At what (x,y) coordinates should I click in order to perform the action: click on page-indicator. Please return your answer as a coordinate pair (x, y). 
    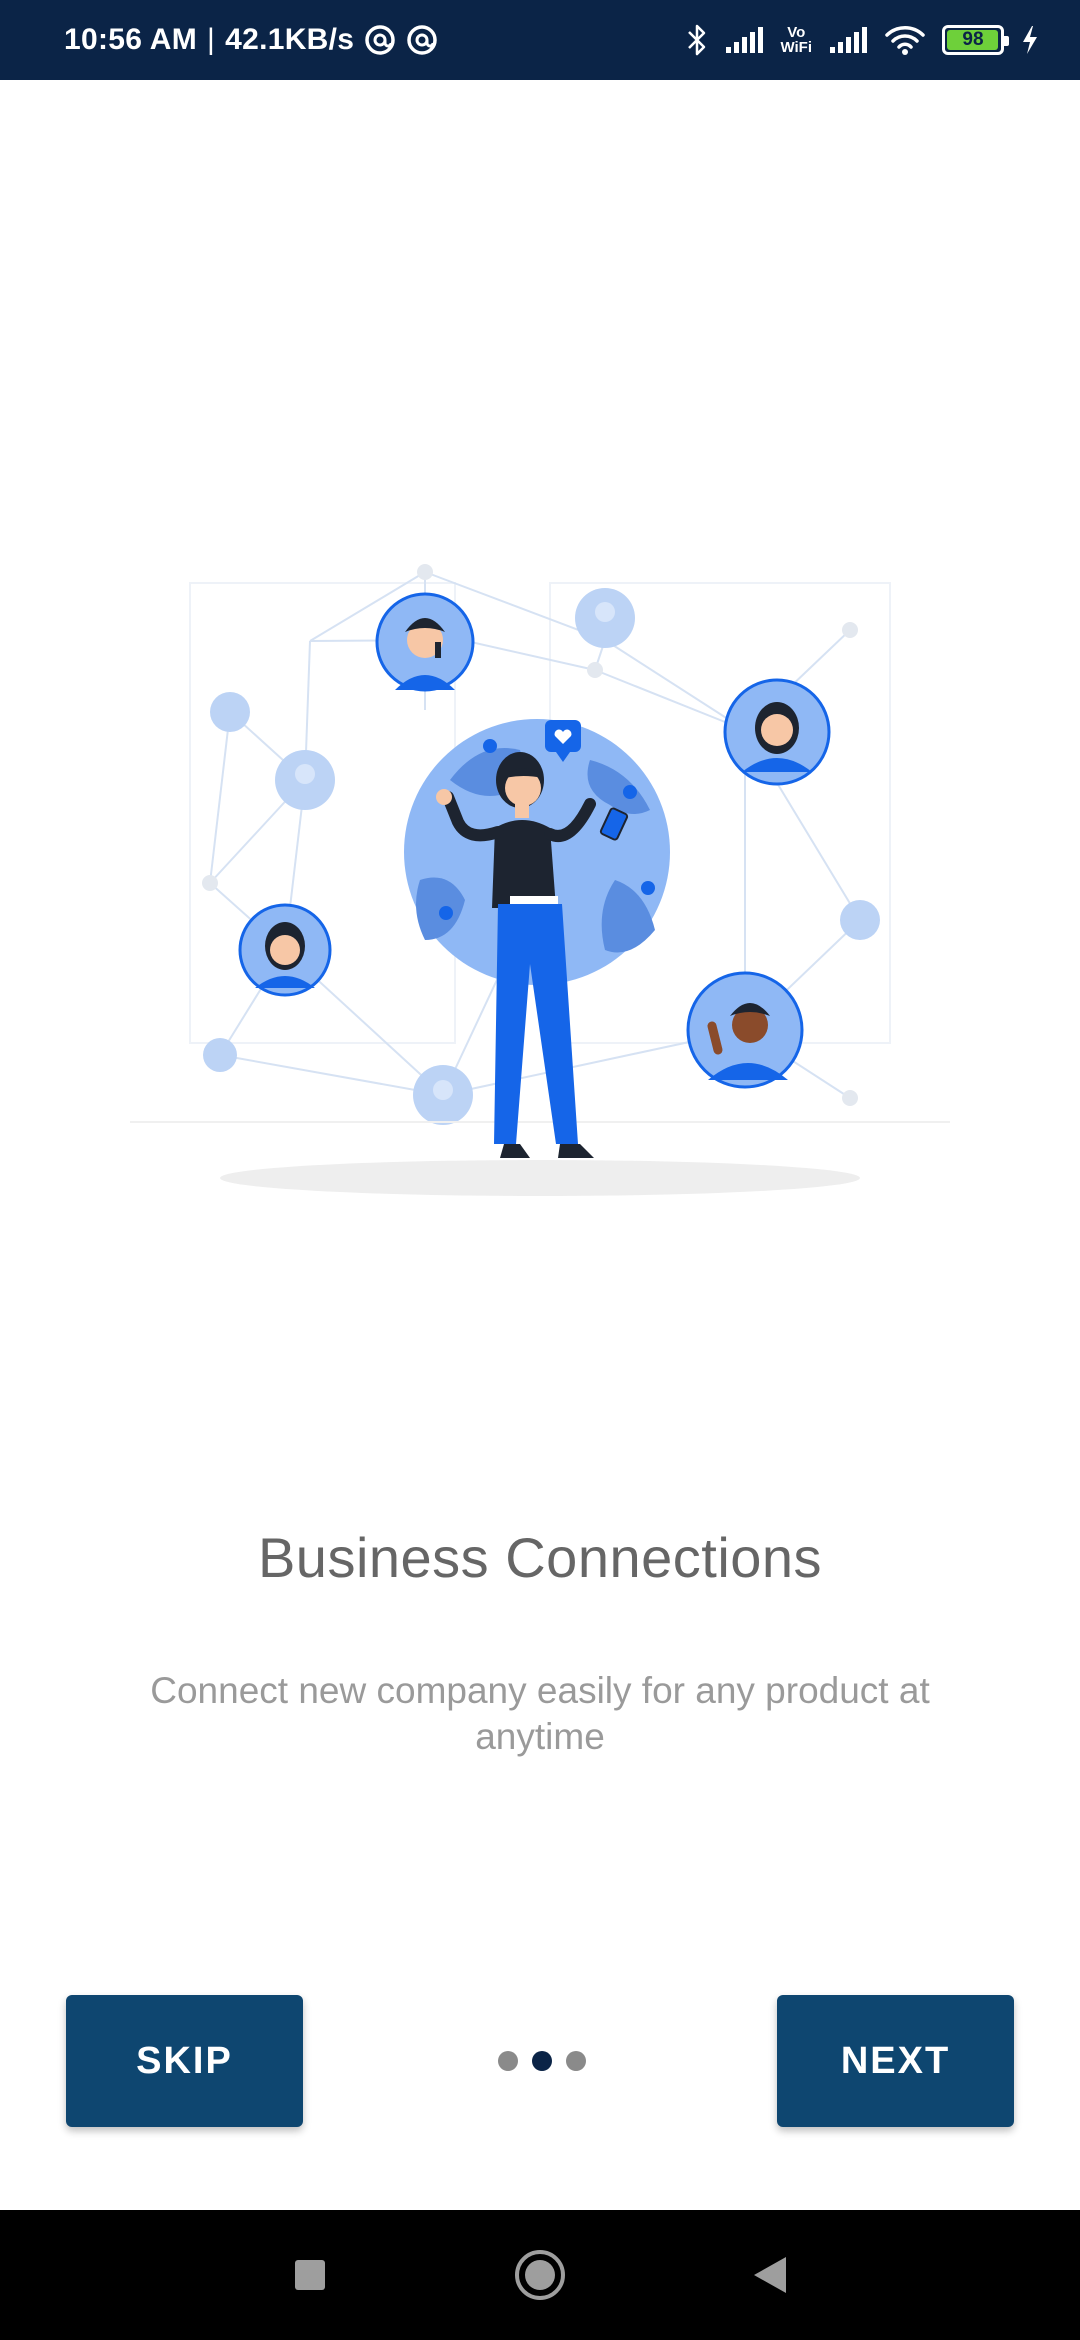
    Looking at the image, I should click on (542, 2061).